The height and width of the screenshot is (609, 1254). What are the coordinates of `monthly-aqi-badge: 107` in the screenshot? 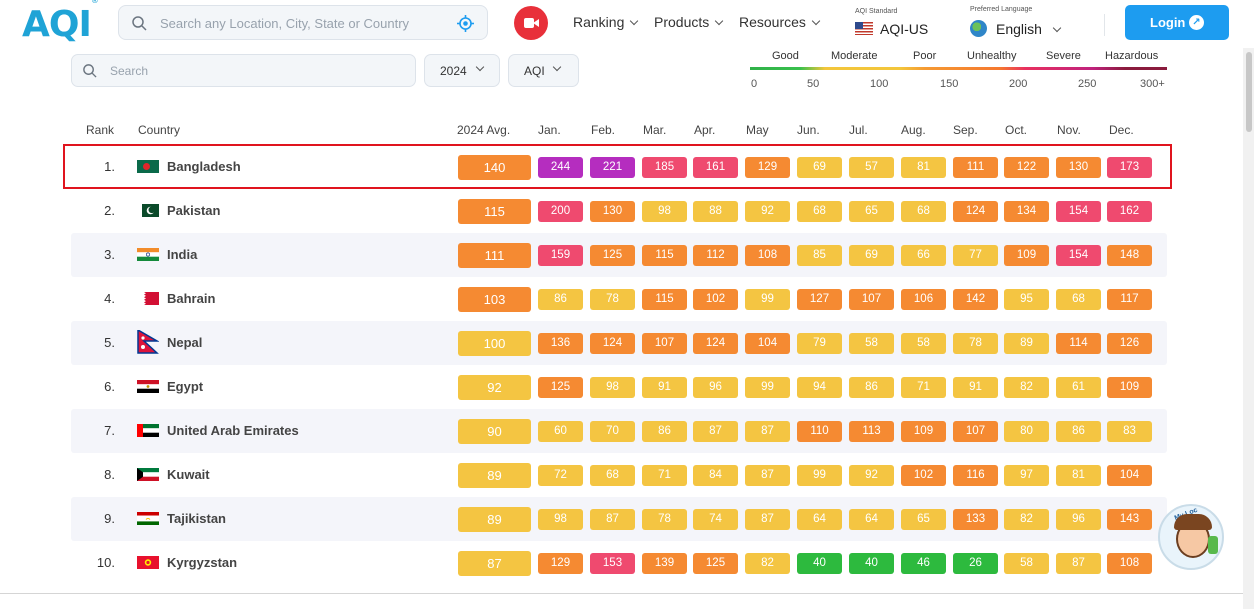 It's located at (871, 299).